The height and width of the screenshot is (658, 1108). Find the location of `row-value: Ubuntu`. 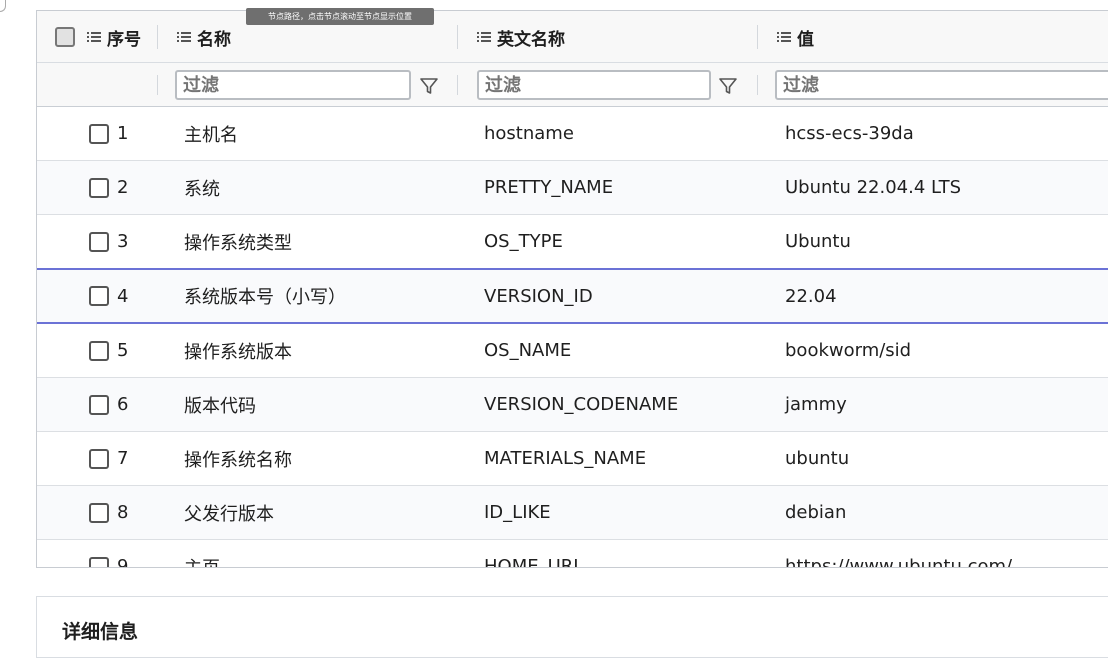

row-value: Ubuntu is located at coordinates (818, 241).